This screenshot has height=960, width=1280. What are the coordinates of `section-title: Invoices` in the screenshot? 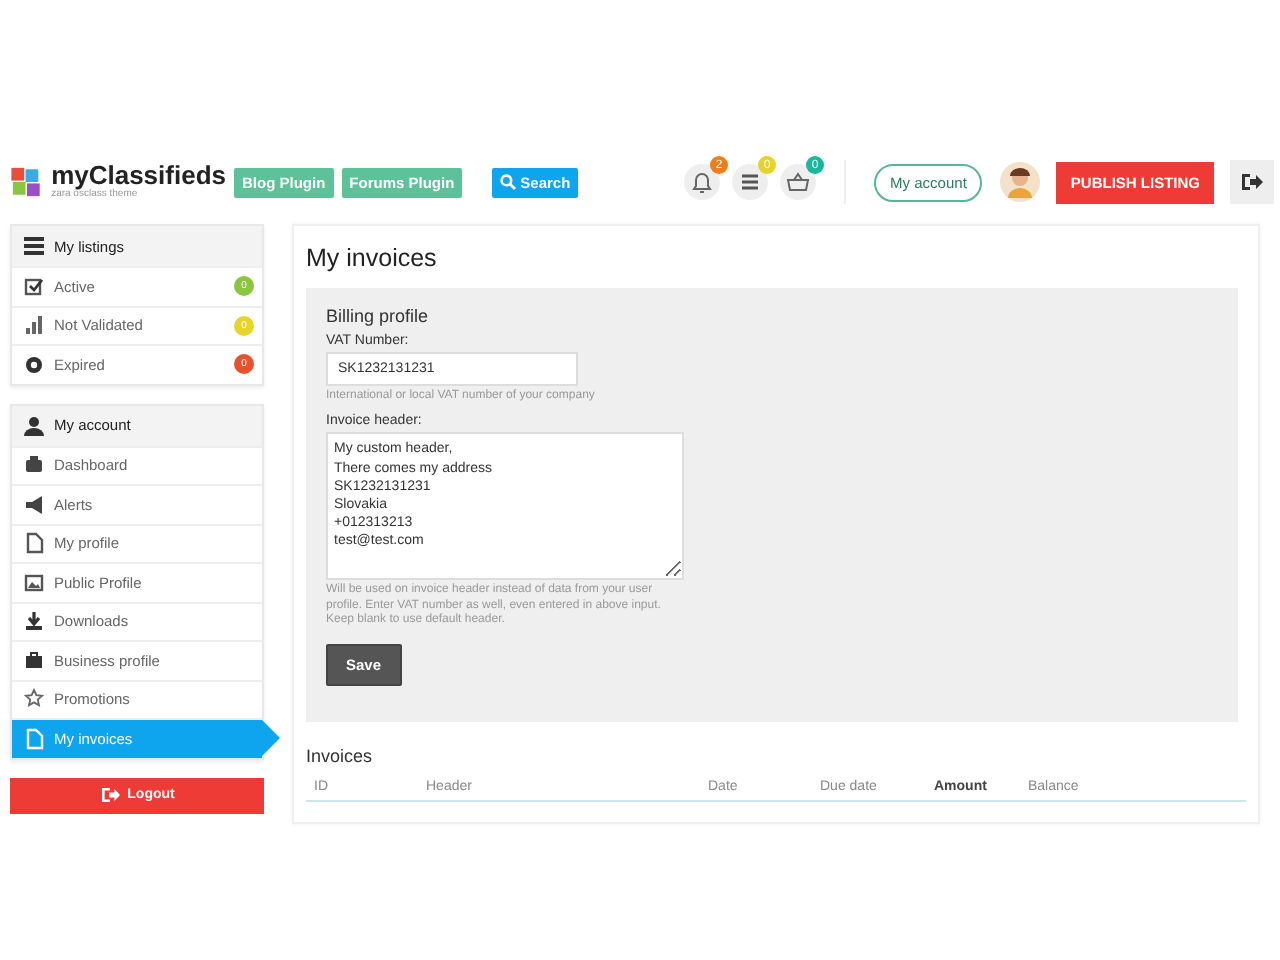 It's located at (340, 756).